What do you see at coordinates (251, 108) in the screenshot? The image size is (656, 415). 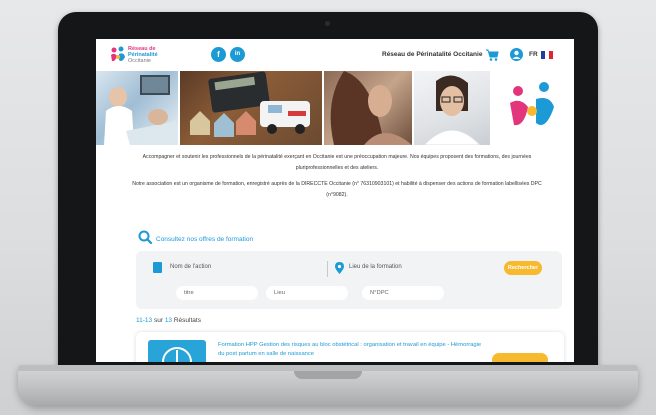 I see `banner-photo-calculator-houses` at bounding box center [251, 108].